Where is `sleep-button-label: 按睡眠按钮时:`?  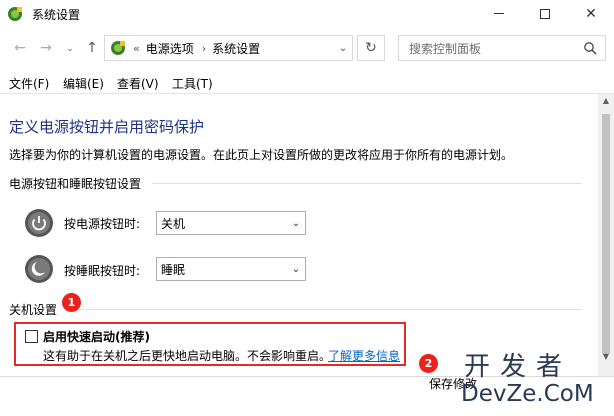 sleep-button-label: 按睡眠按钮时: is located at coordinates (102, 271).